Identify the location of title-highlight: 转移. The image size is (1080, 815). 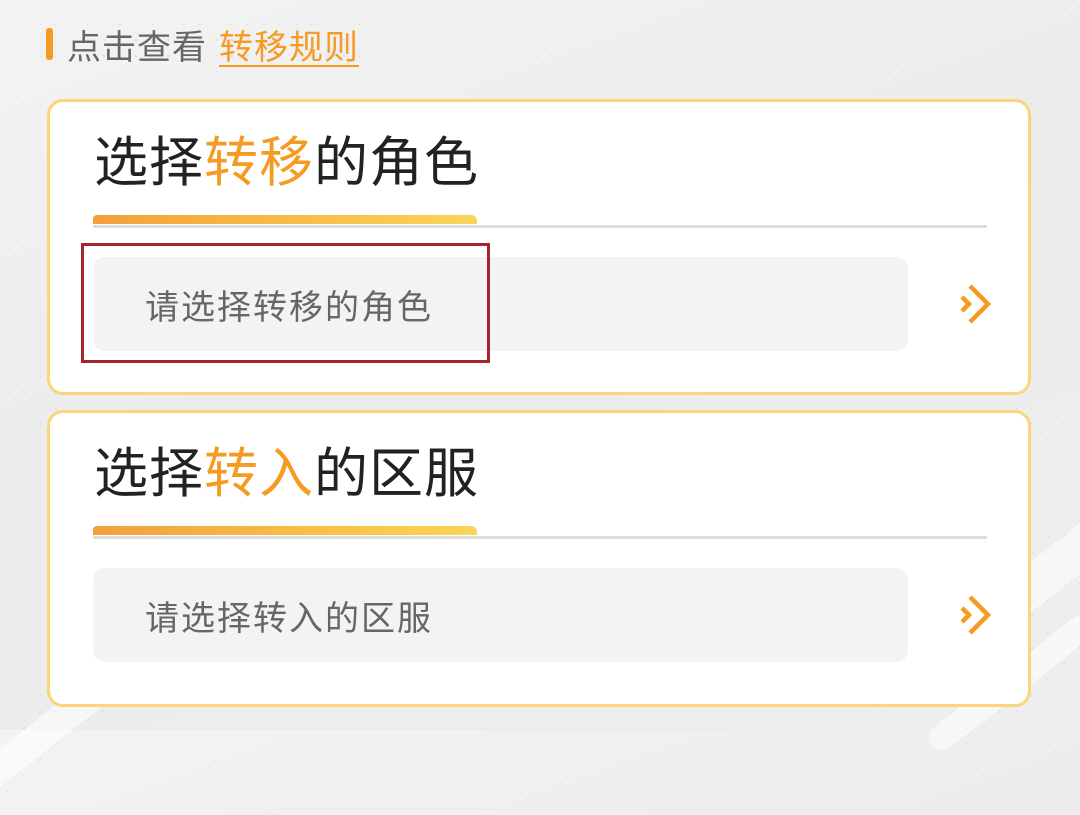
(259, 162).